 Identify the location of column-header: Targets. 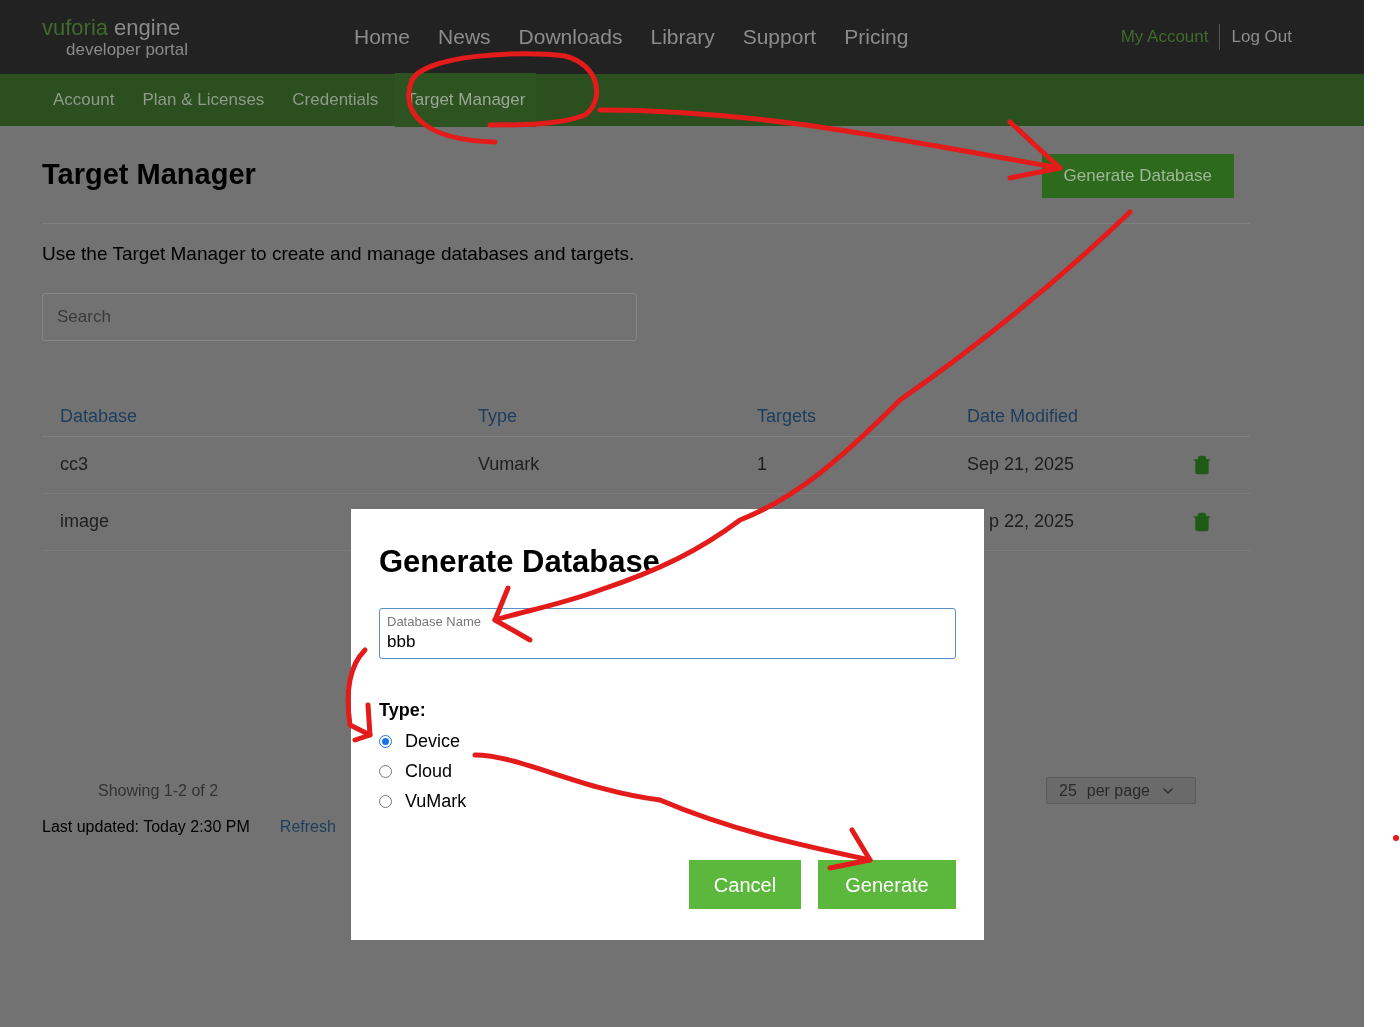
(787, 415).